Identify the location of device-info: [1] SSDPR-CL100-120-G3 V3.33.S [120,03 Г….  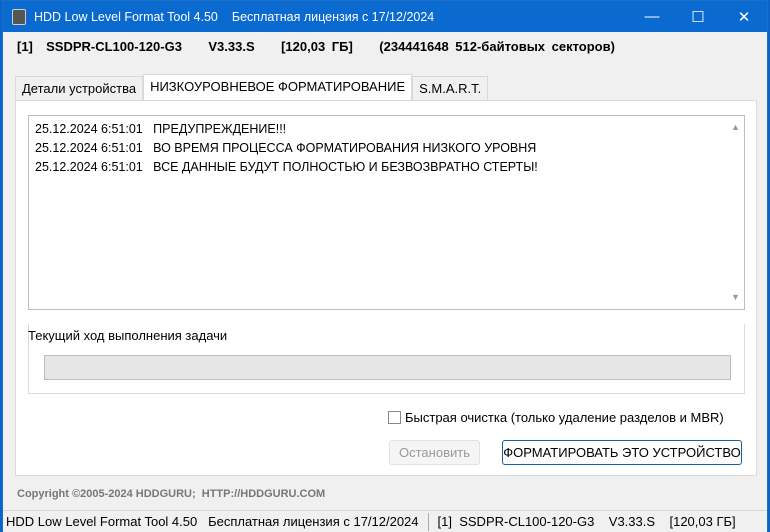
(316, 46).